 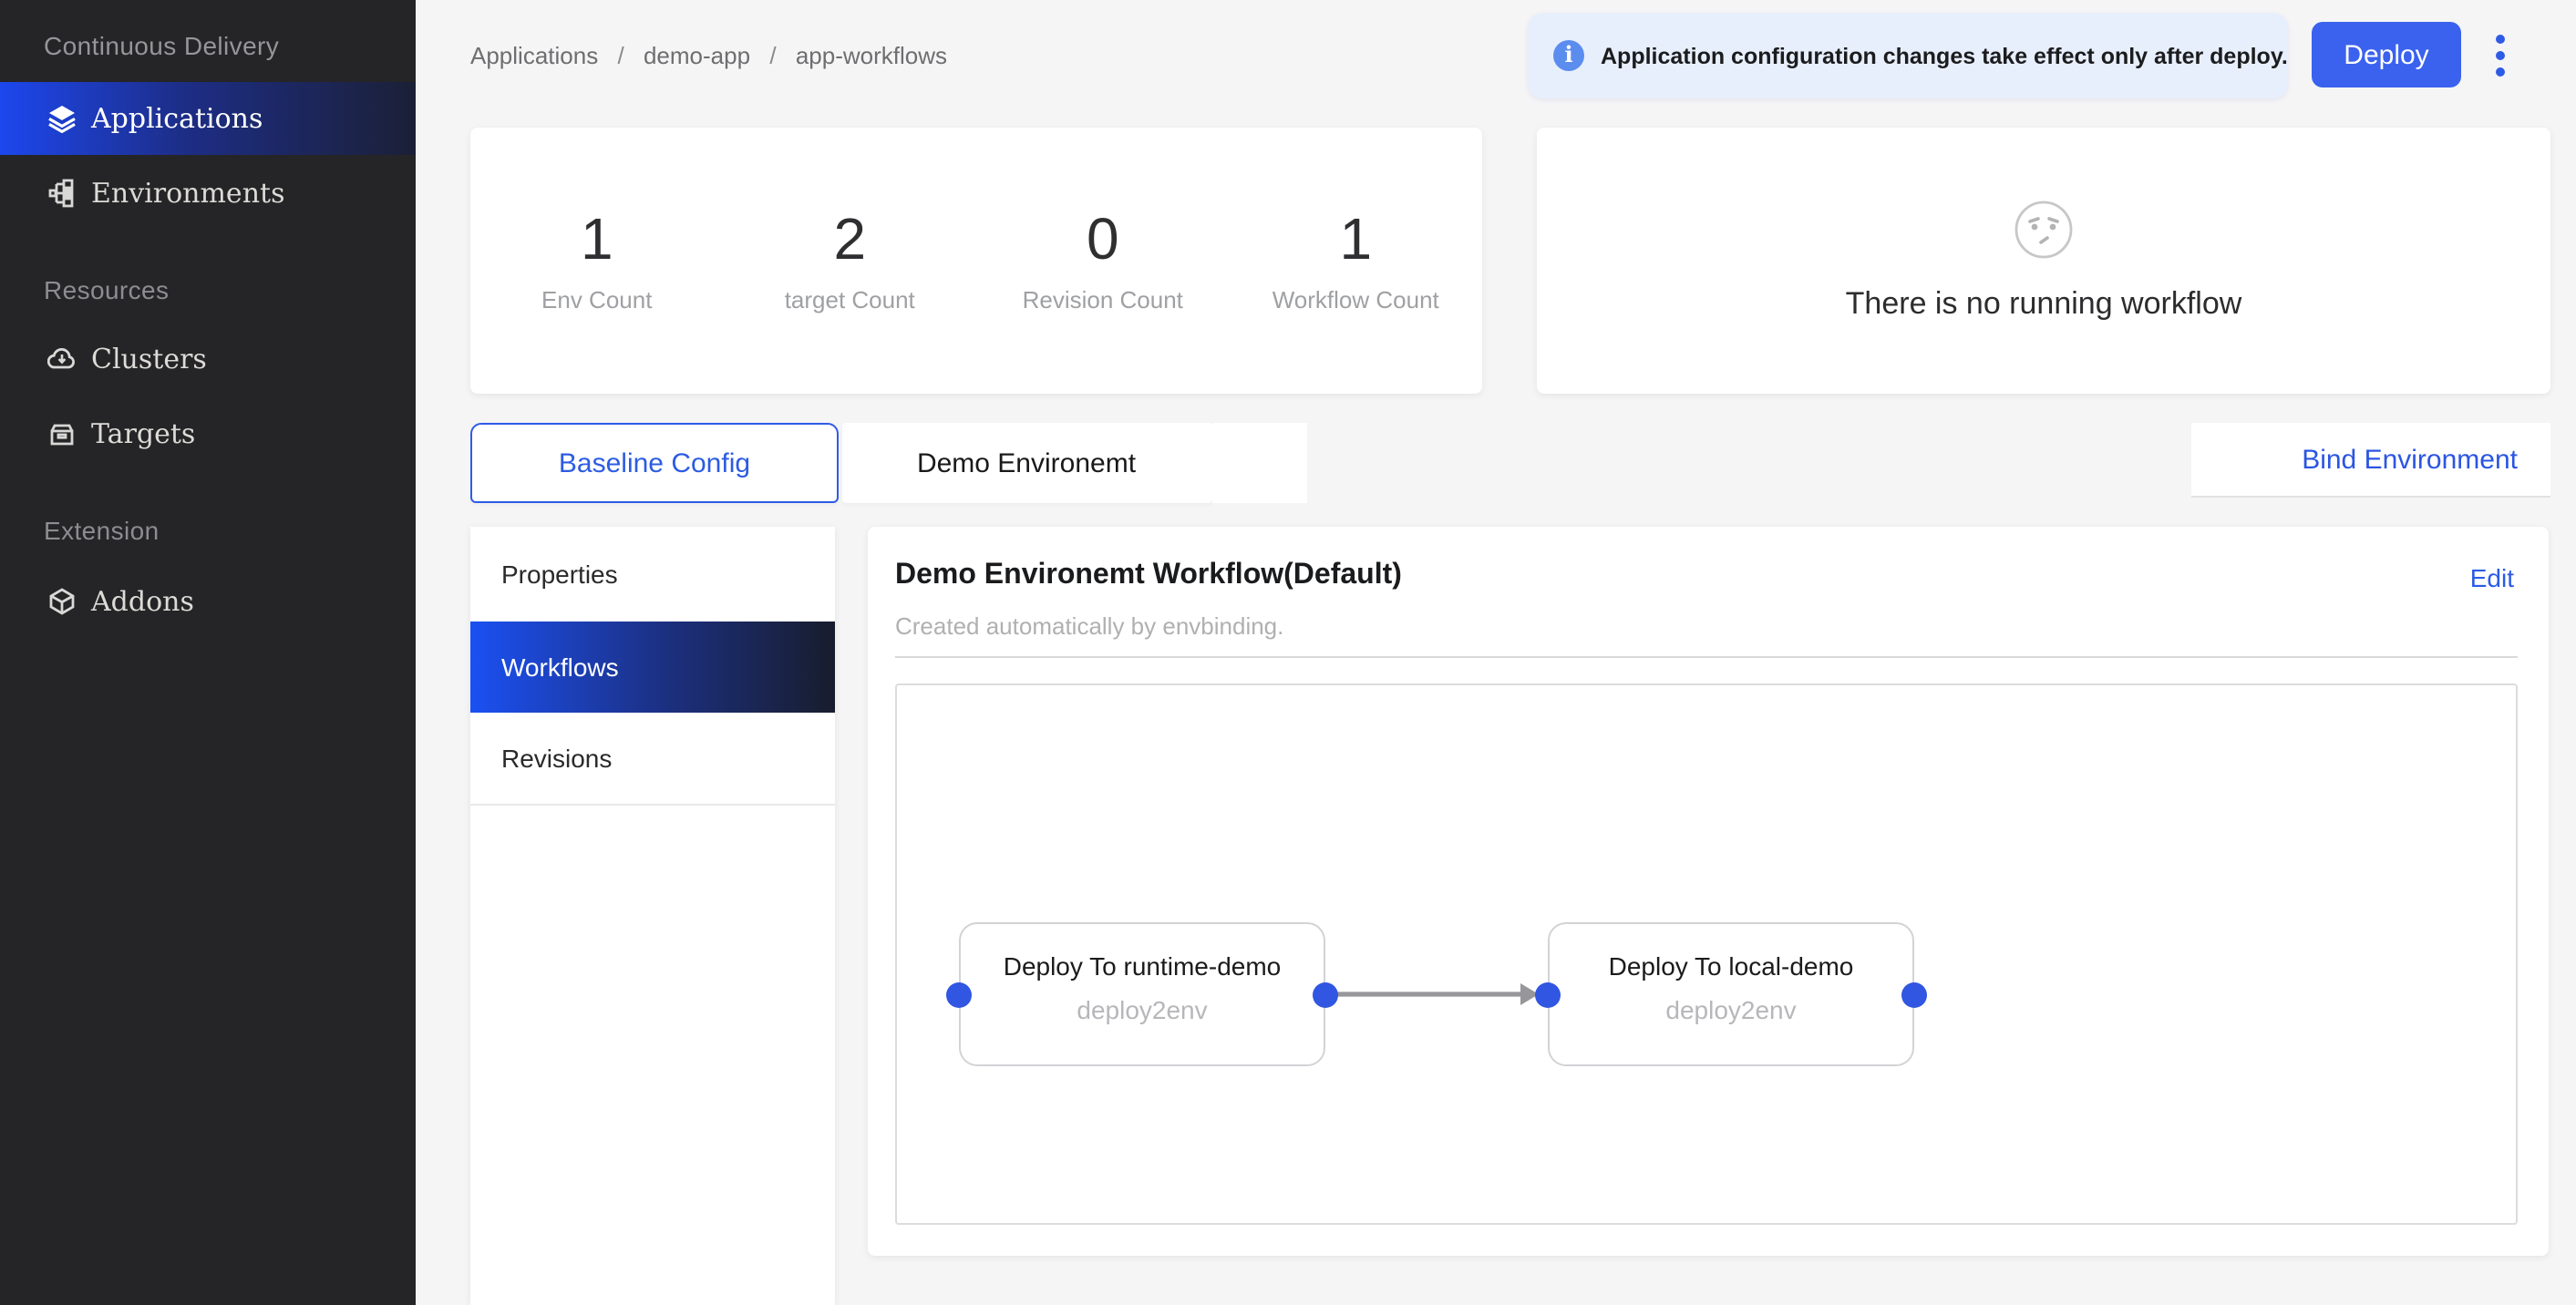 I want to click on menu-item-label: Workflows, so click(x=560, y=667).